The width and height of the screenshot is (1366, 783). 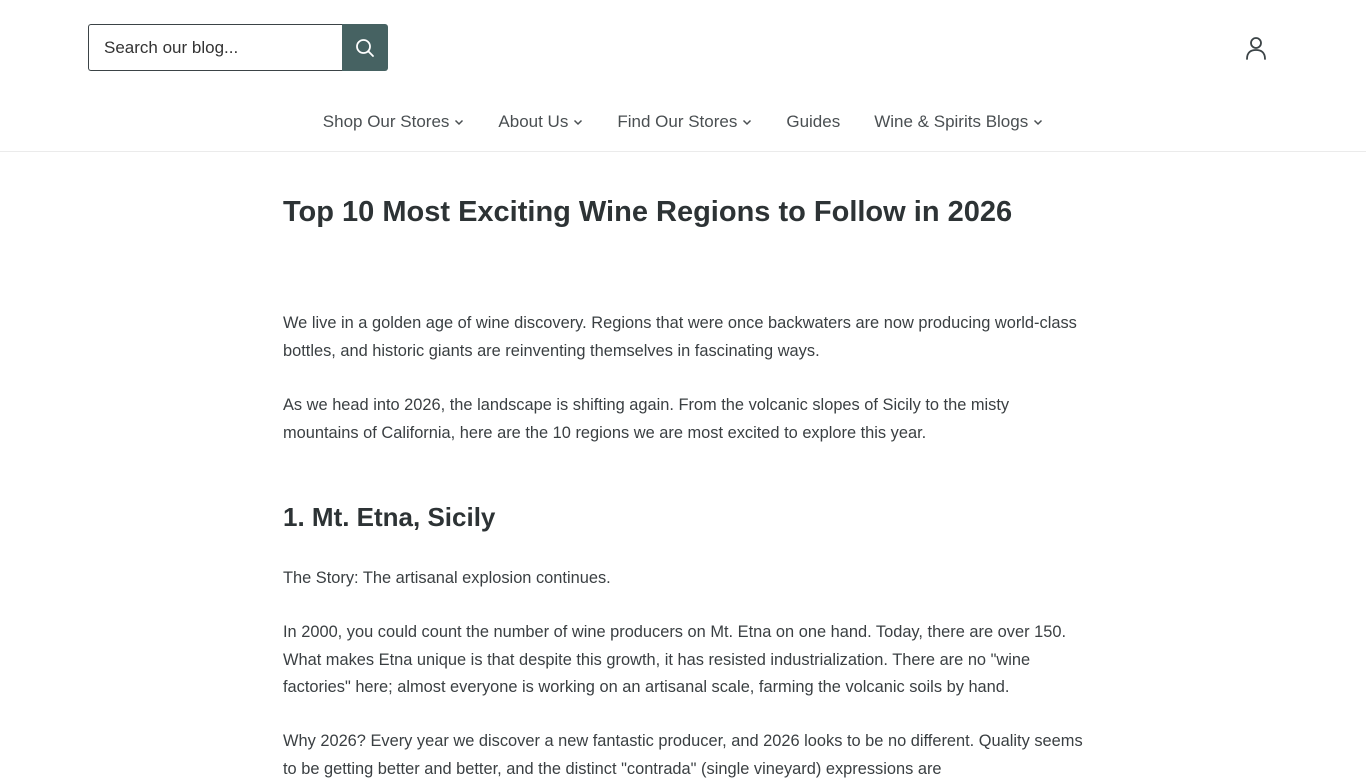 What do you see at coordinates (533, 121) in the screenshot?
I see `nav-item-label: About Us` at bounding box center [533, 121].